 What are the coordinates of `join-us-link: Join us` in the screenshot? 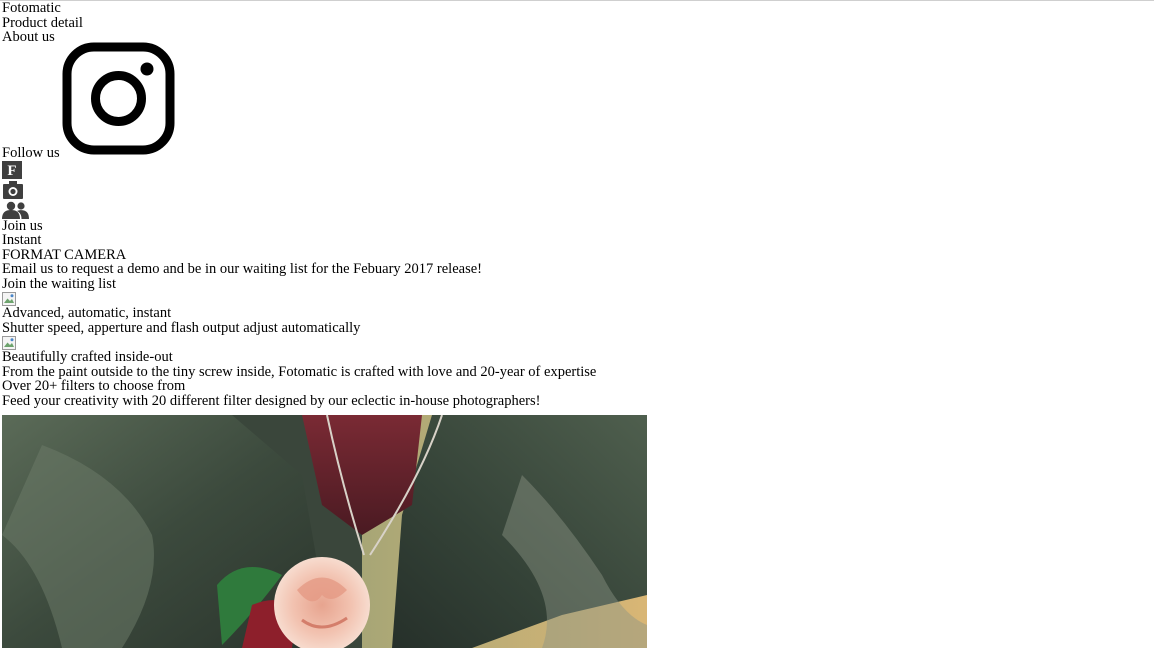 It's located at (577, 226).